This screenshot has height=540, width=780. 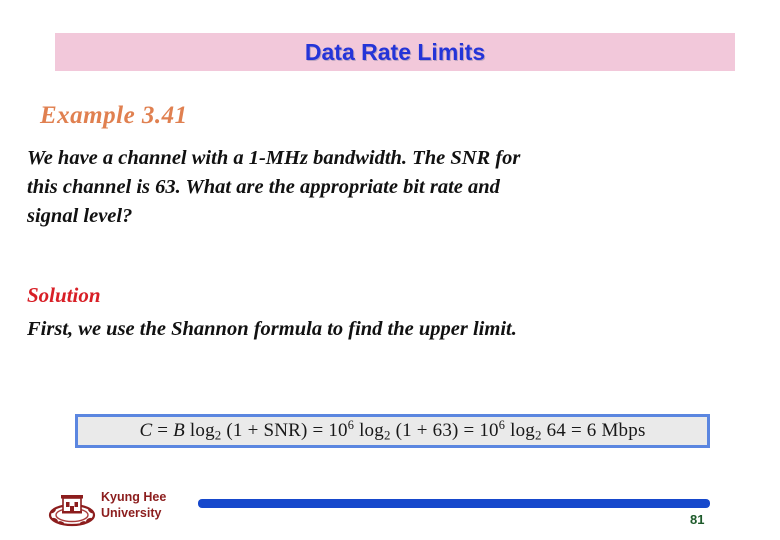 I want to click on page-number: 81, so click(x=697, y=519).